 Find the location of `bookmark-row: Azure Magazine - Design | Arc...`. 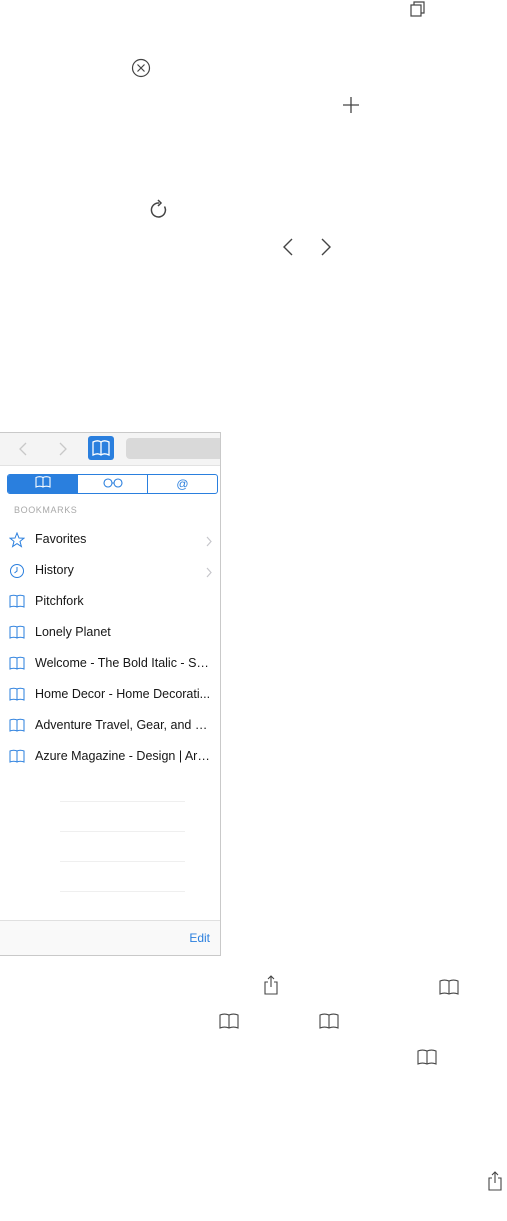

bookmark-row: Azure Magazine - Design | Arc... is located at coordinates (110, 757).